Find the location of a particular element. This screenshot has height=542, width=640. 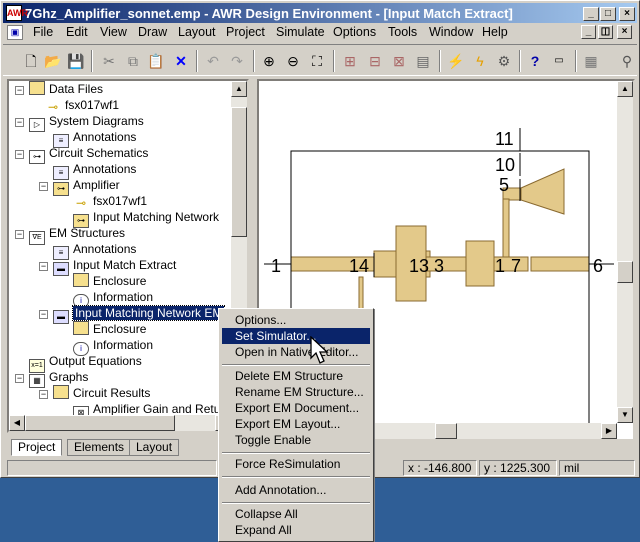

zoom-out-icon: ⊖ is located at coordinates (293, 61).